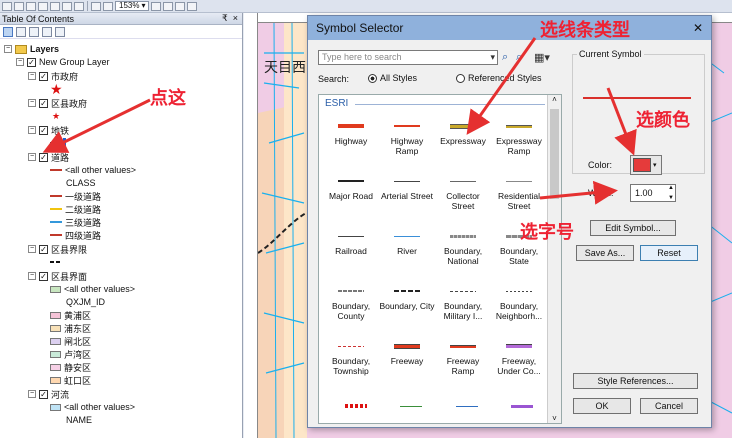 This screenshot has width=732, height=438. Describe the element at coordinates (492, 57) in the screenshot. I see `chevron-down-icon: ▾` at that location.